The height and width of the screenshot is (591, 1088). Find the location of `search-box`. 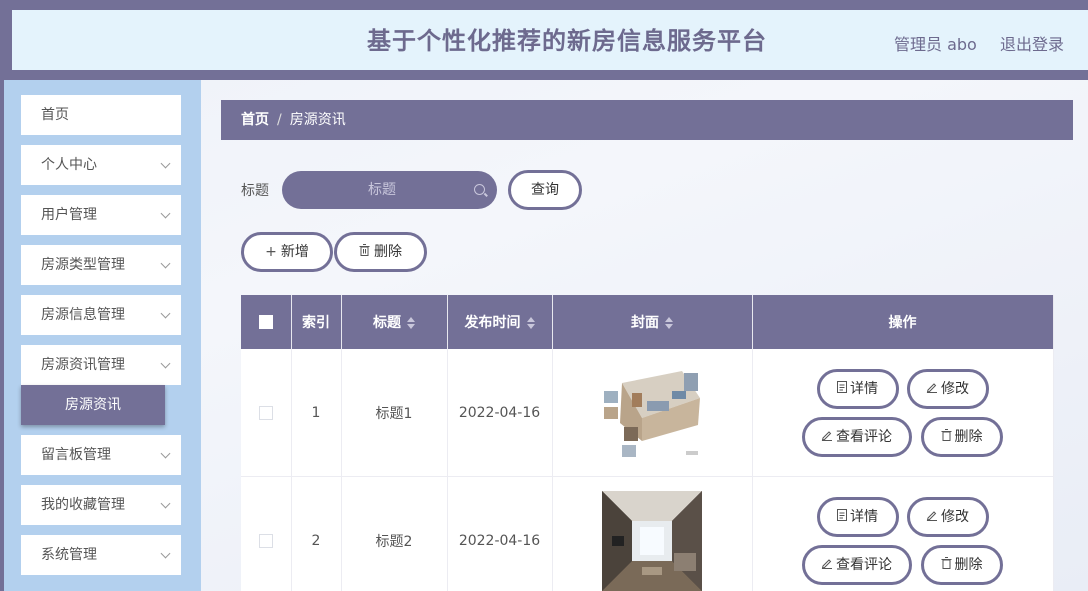

search-box is located at coordinates (389, 190).